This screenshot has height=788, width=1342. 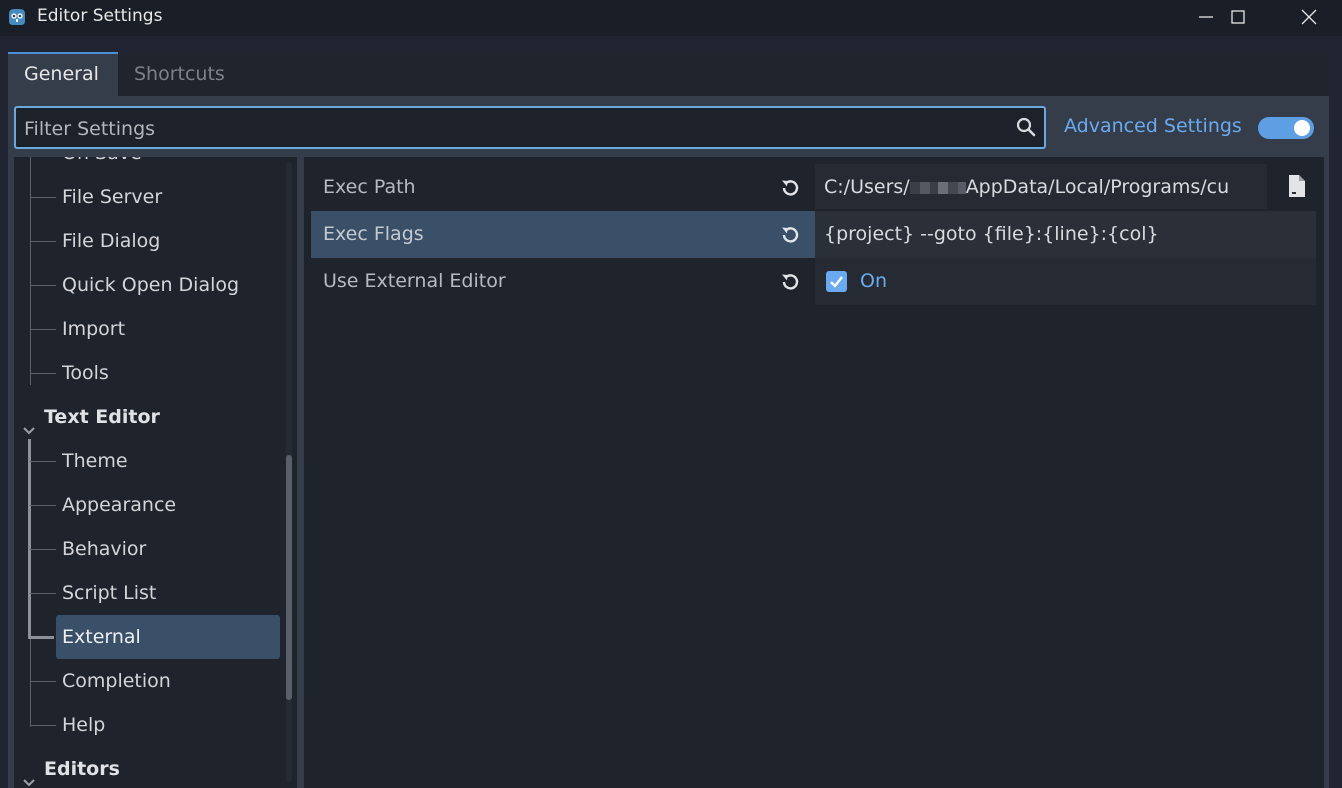 I want to click on chevron-down-icon, so click(x=29, y=775).